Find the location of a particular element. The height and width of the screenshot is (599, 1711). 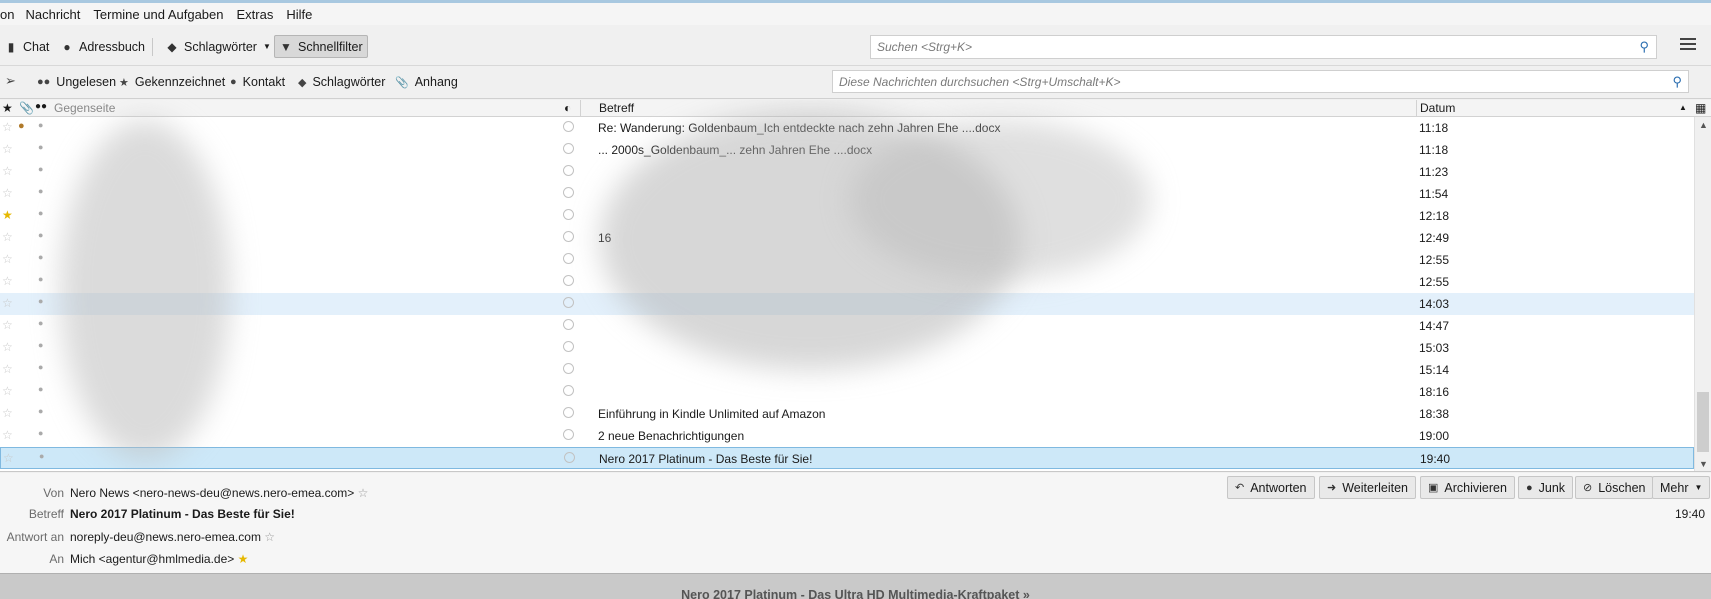

filter-tags-button: ◆ Schlagwörter is located at coordinates (341, 82).